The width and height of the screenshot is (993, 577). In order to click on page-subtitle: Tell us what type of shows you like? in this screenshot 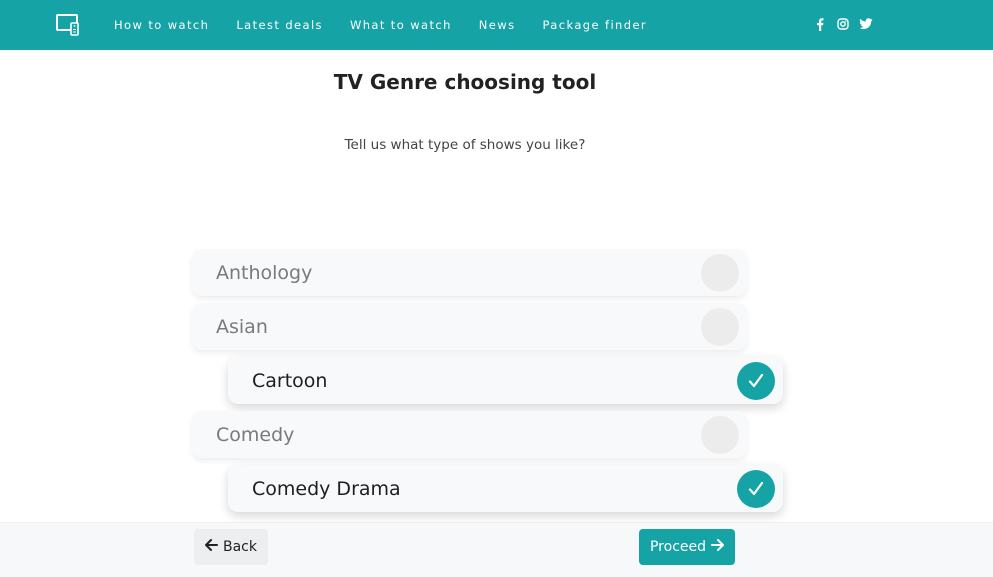, I will do `click(465, 145)`.